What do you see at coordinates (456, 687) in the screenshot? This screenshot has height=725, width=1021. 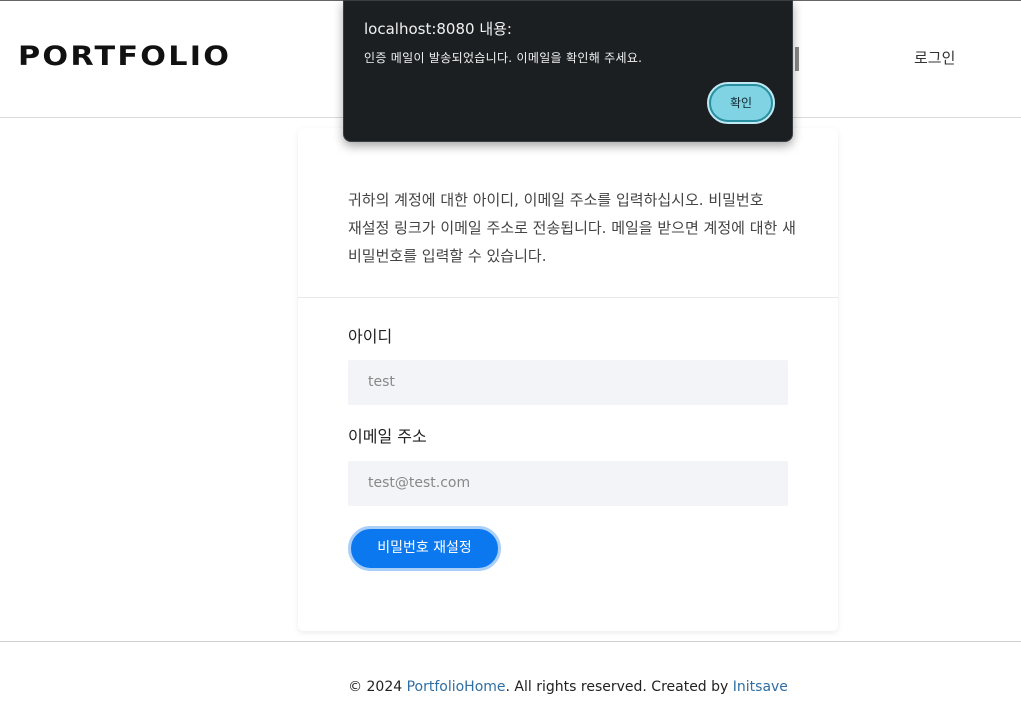 I see `footer-site-link: PortfolioHome` at bounding box center [456, 687].